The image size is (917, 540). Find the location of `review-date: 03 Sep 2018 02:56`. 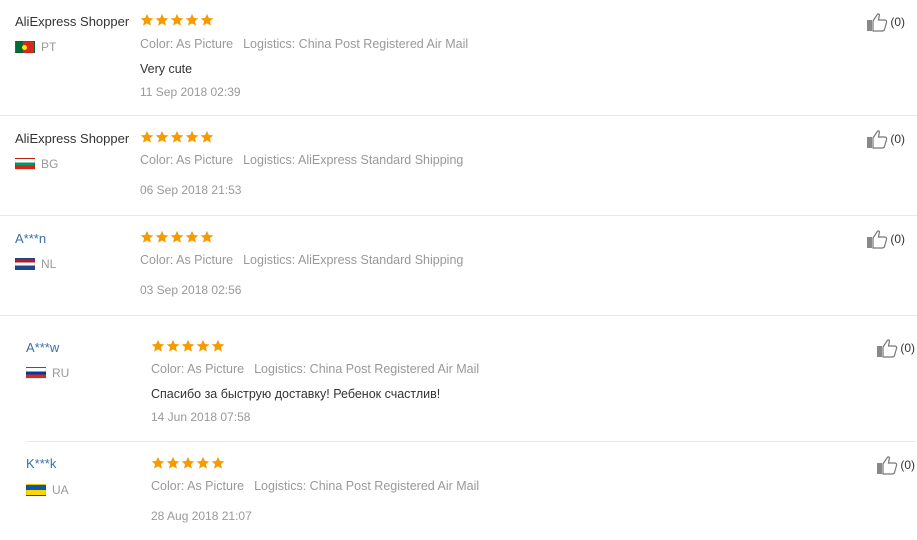

review-date: 03 Sep 2018 02:56 is located at coordinates (191, 290).